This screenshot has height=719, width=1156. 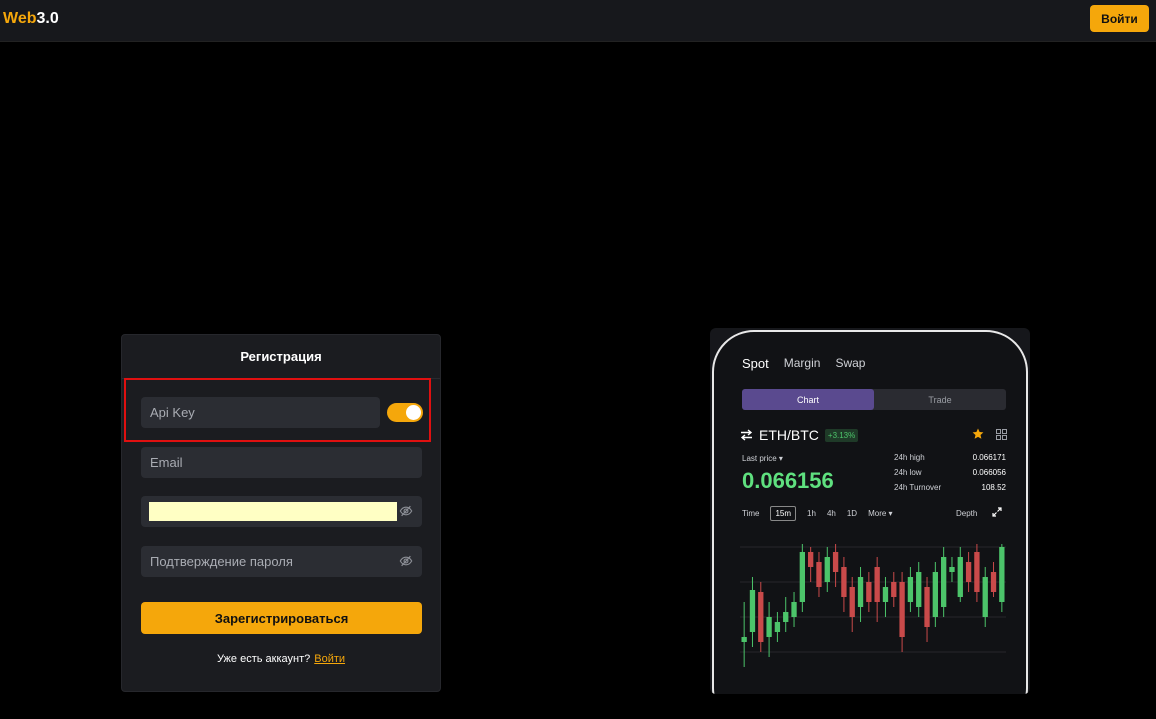 I want to click on pair-name: ETH/BTC, so click(x=789, y=435).